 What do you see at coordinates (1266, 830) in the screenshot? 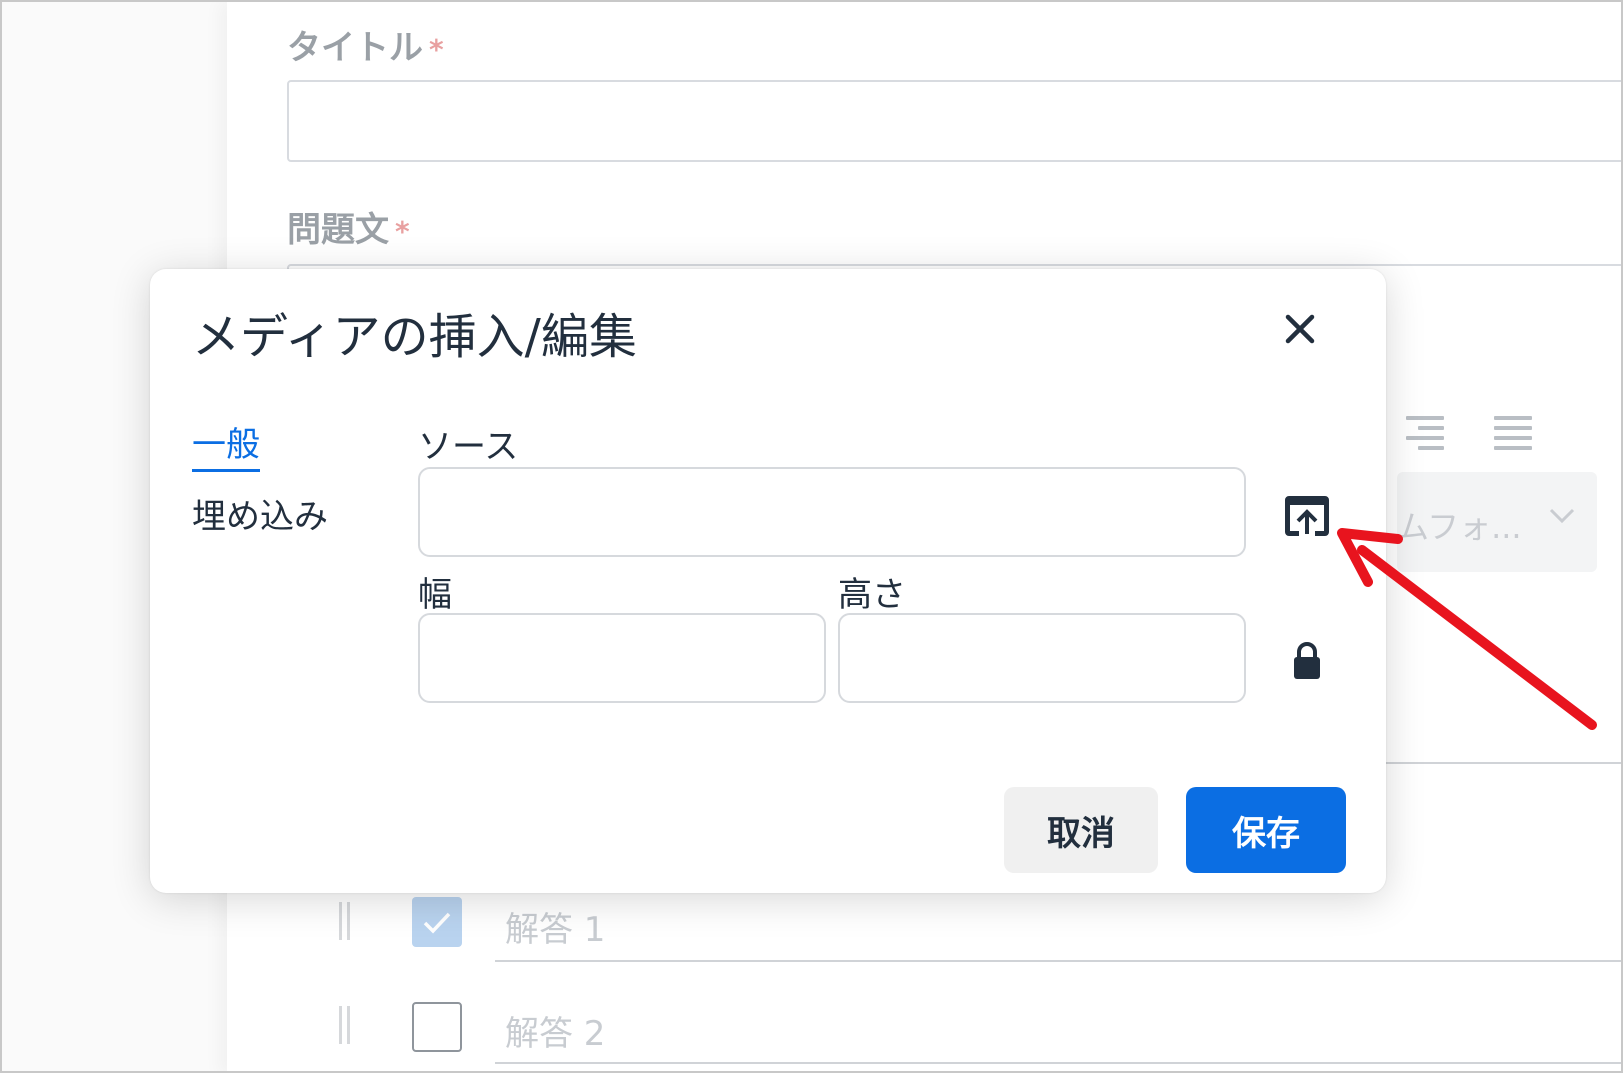
I see `save-button: 保存` at bounding box center [1266, 830].